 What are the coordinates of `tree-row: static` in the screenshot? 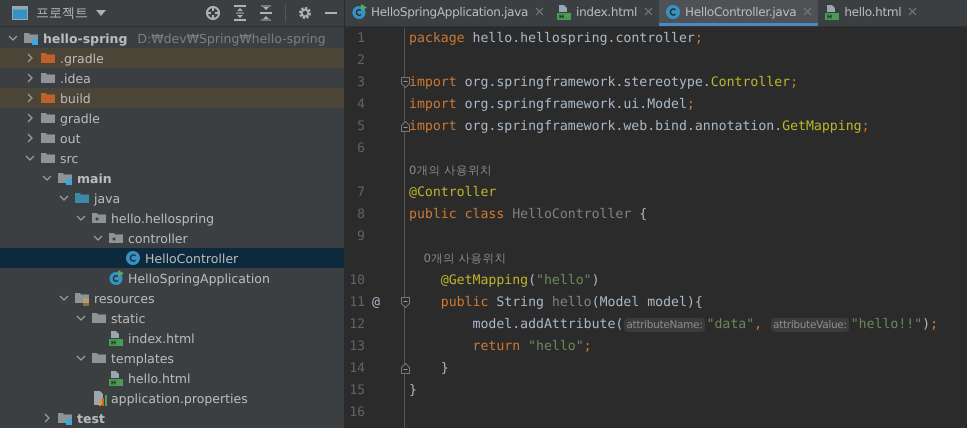 It's located at (172, 318).